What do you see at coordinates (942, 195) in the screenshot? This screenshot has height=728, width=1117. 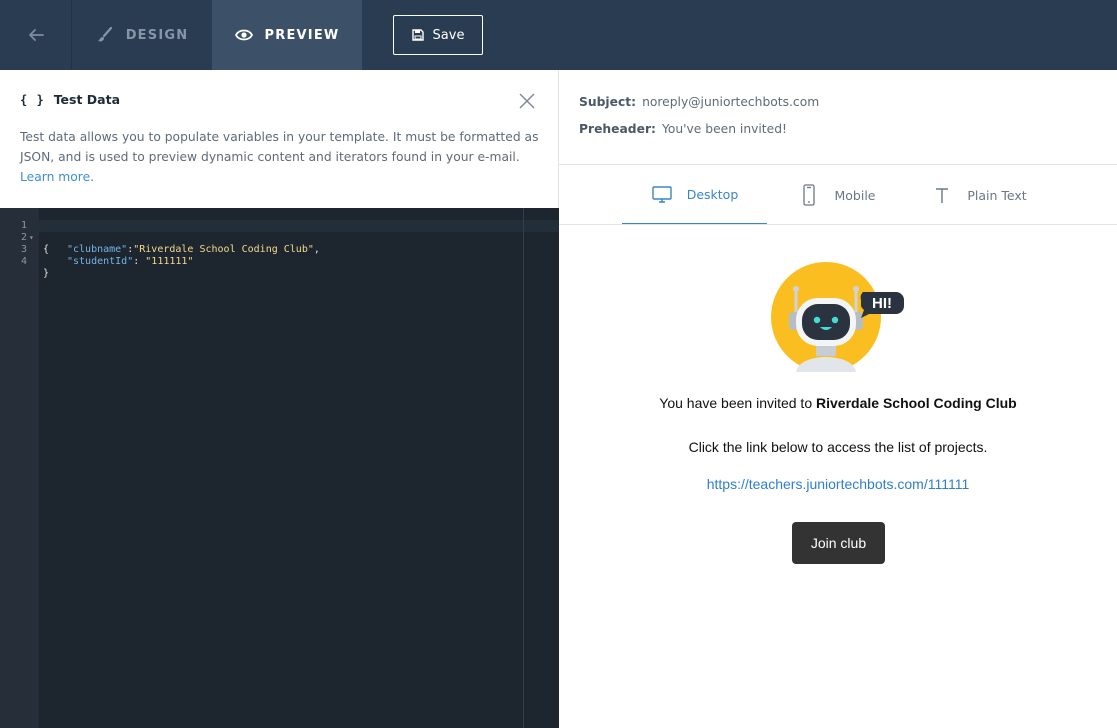 I see `text-icon` at bounding box center [942, 195].